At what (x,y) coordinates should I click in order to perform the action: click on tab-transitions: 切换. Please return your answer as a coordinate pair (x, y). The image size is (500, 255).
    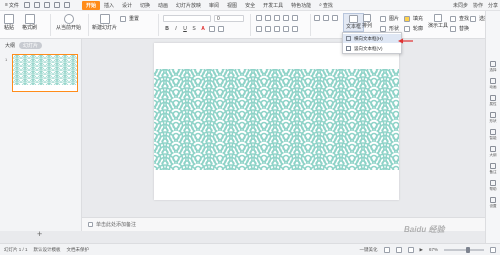
    Looking at the image, I should click on (145, 5).